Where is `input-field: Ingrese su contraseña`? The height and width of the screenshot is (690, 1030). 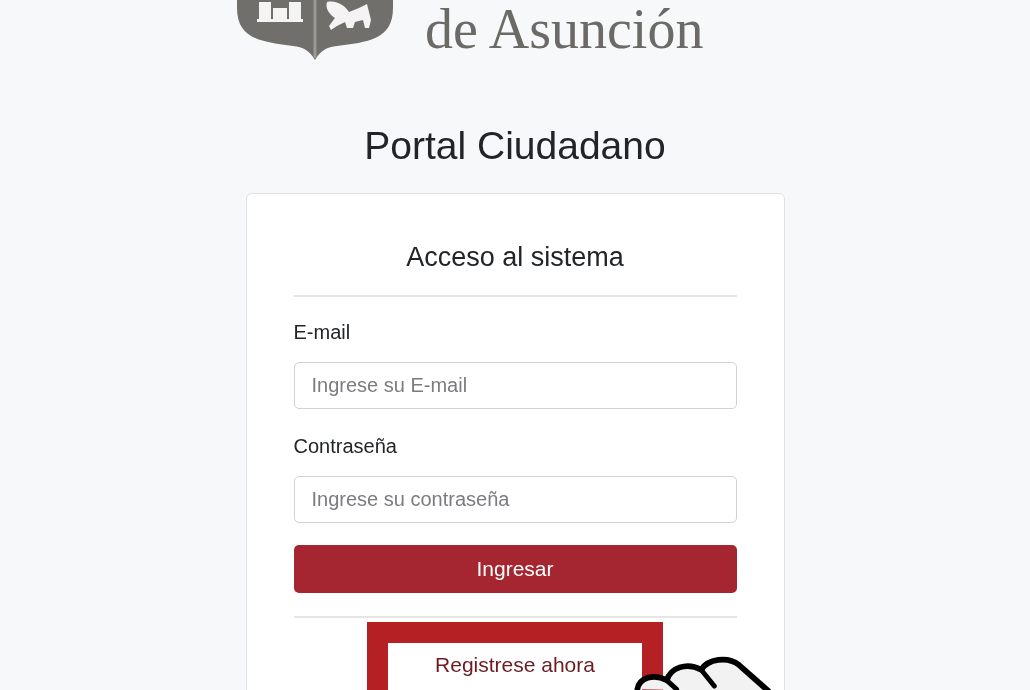 input-field: Ingrese su contraseña is located at coordinates (515, 500).